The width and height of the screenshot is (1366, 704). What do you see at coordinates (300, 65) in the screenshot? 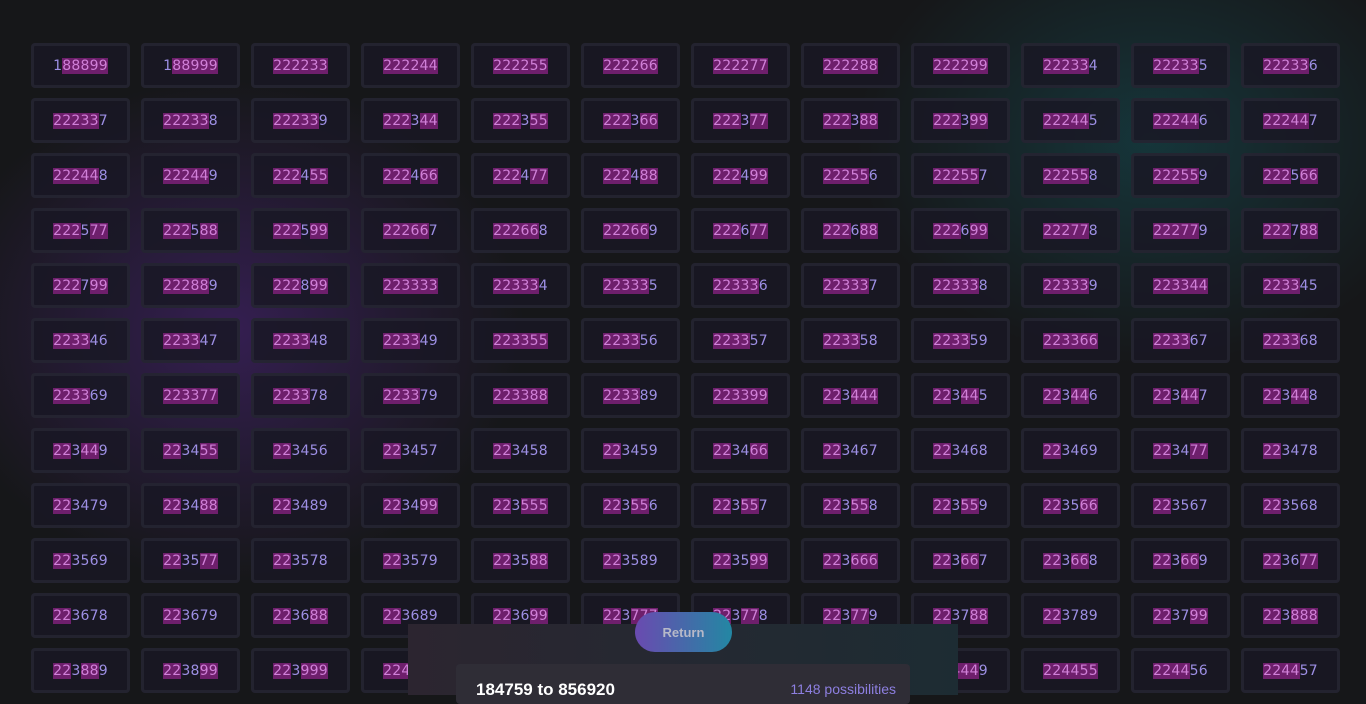
I see `number-cell: 2222 33` at bounding box center [300, 65].